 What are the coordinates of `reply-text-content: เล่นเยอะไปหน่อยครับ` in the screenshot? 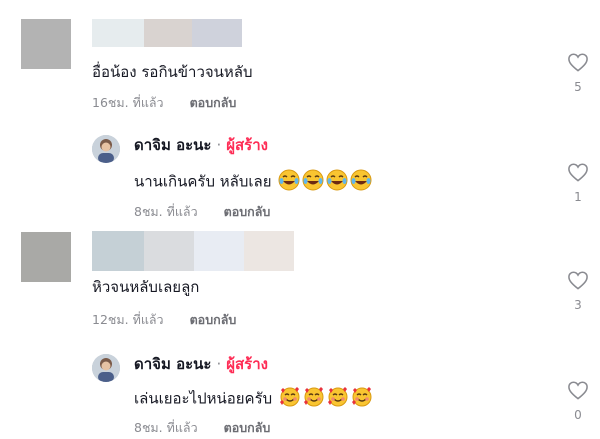 It's located at (203, 398).